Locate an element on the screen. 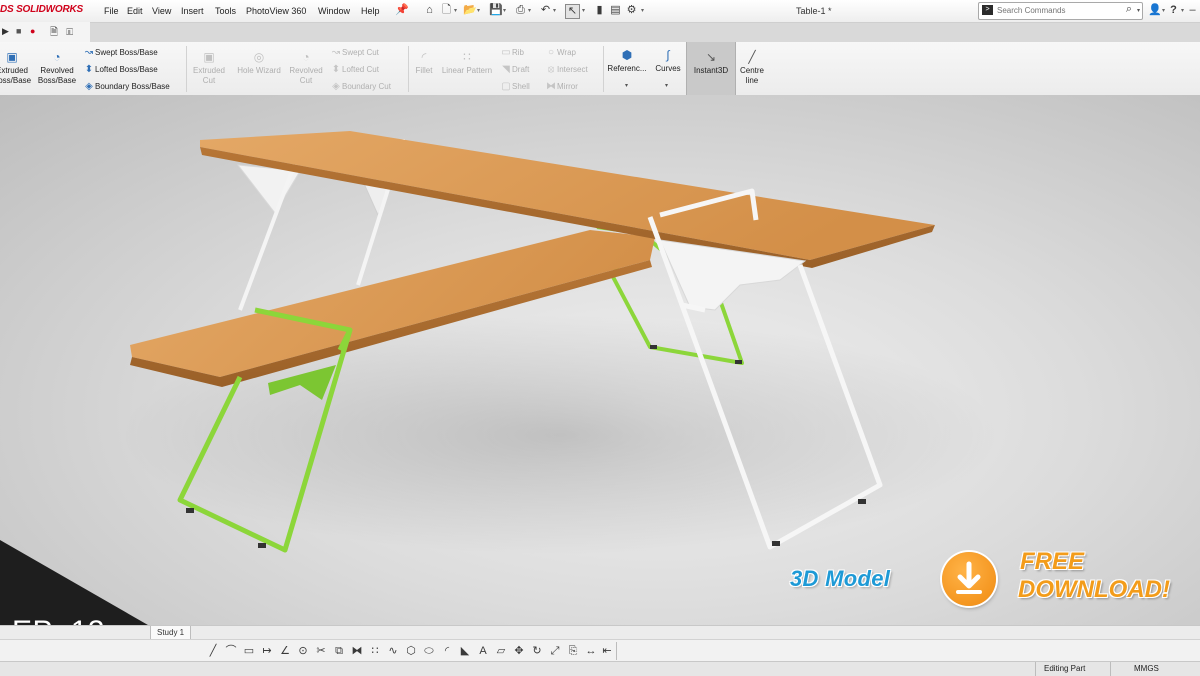  download-icon is located at coordinates (969, 579).